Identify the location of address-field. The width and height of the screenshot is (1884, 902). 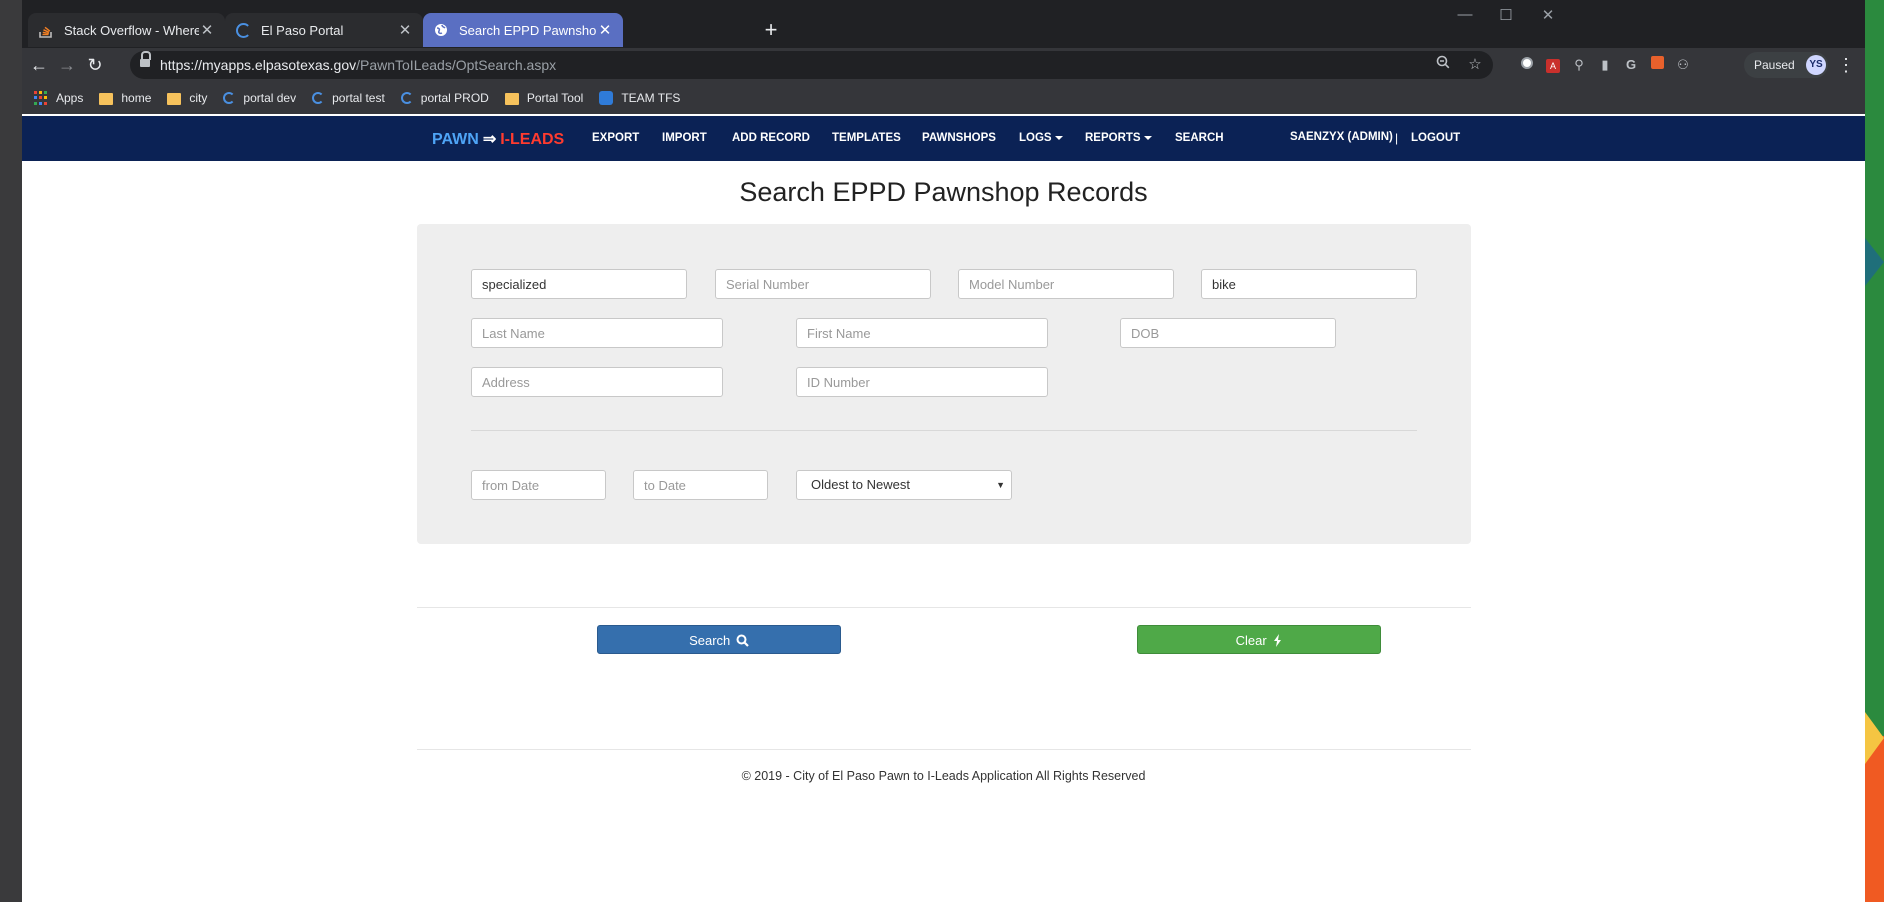
(597, 382).